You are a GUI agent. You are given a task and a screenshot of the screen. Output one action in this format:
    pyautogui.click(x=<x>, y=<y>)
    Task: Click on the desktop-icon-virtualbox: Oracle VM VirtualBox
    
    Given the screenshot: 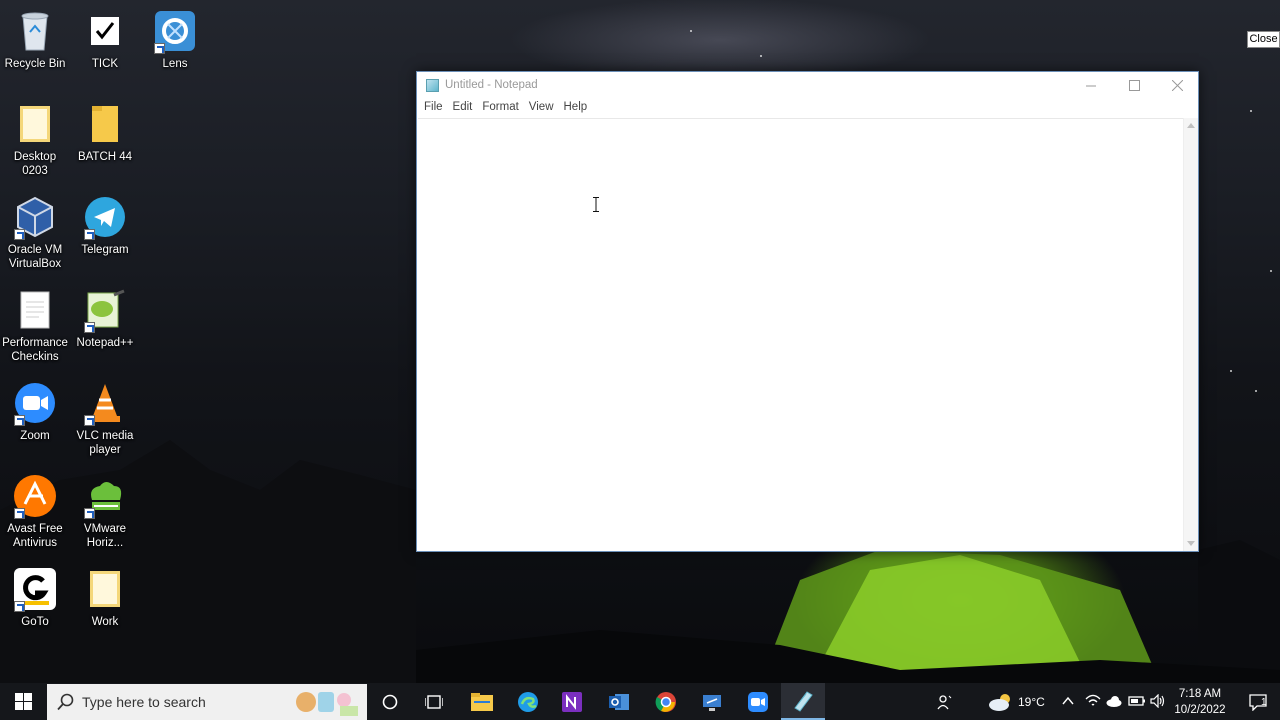 What is the action you would take?
    pyautogui.click(x=35, y=232)
    